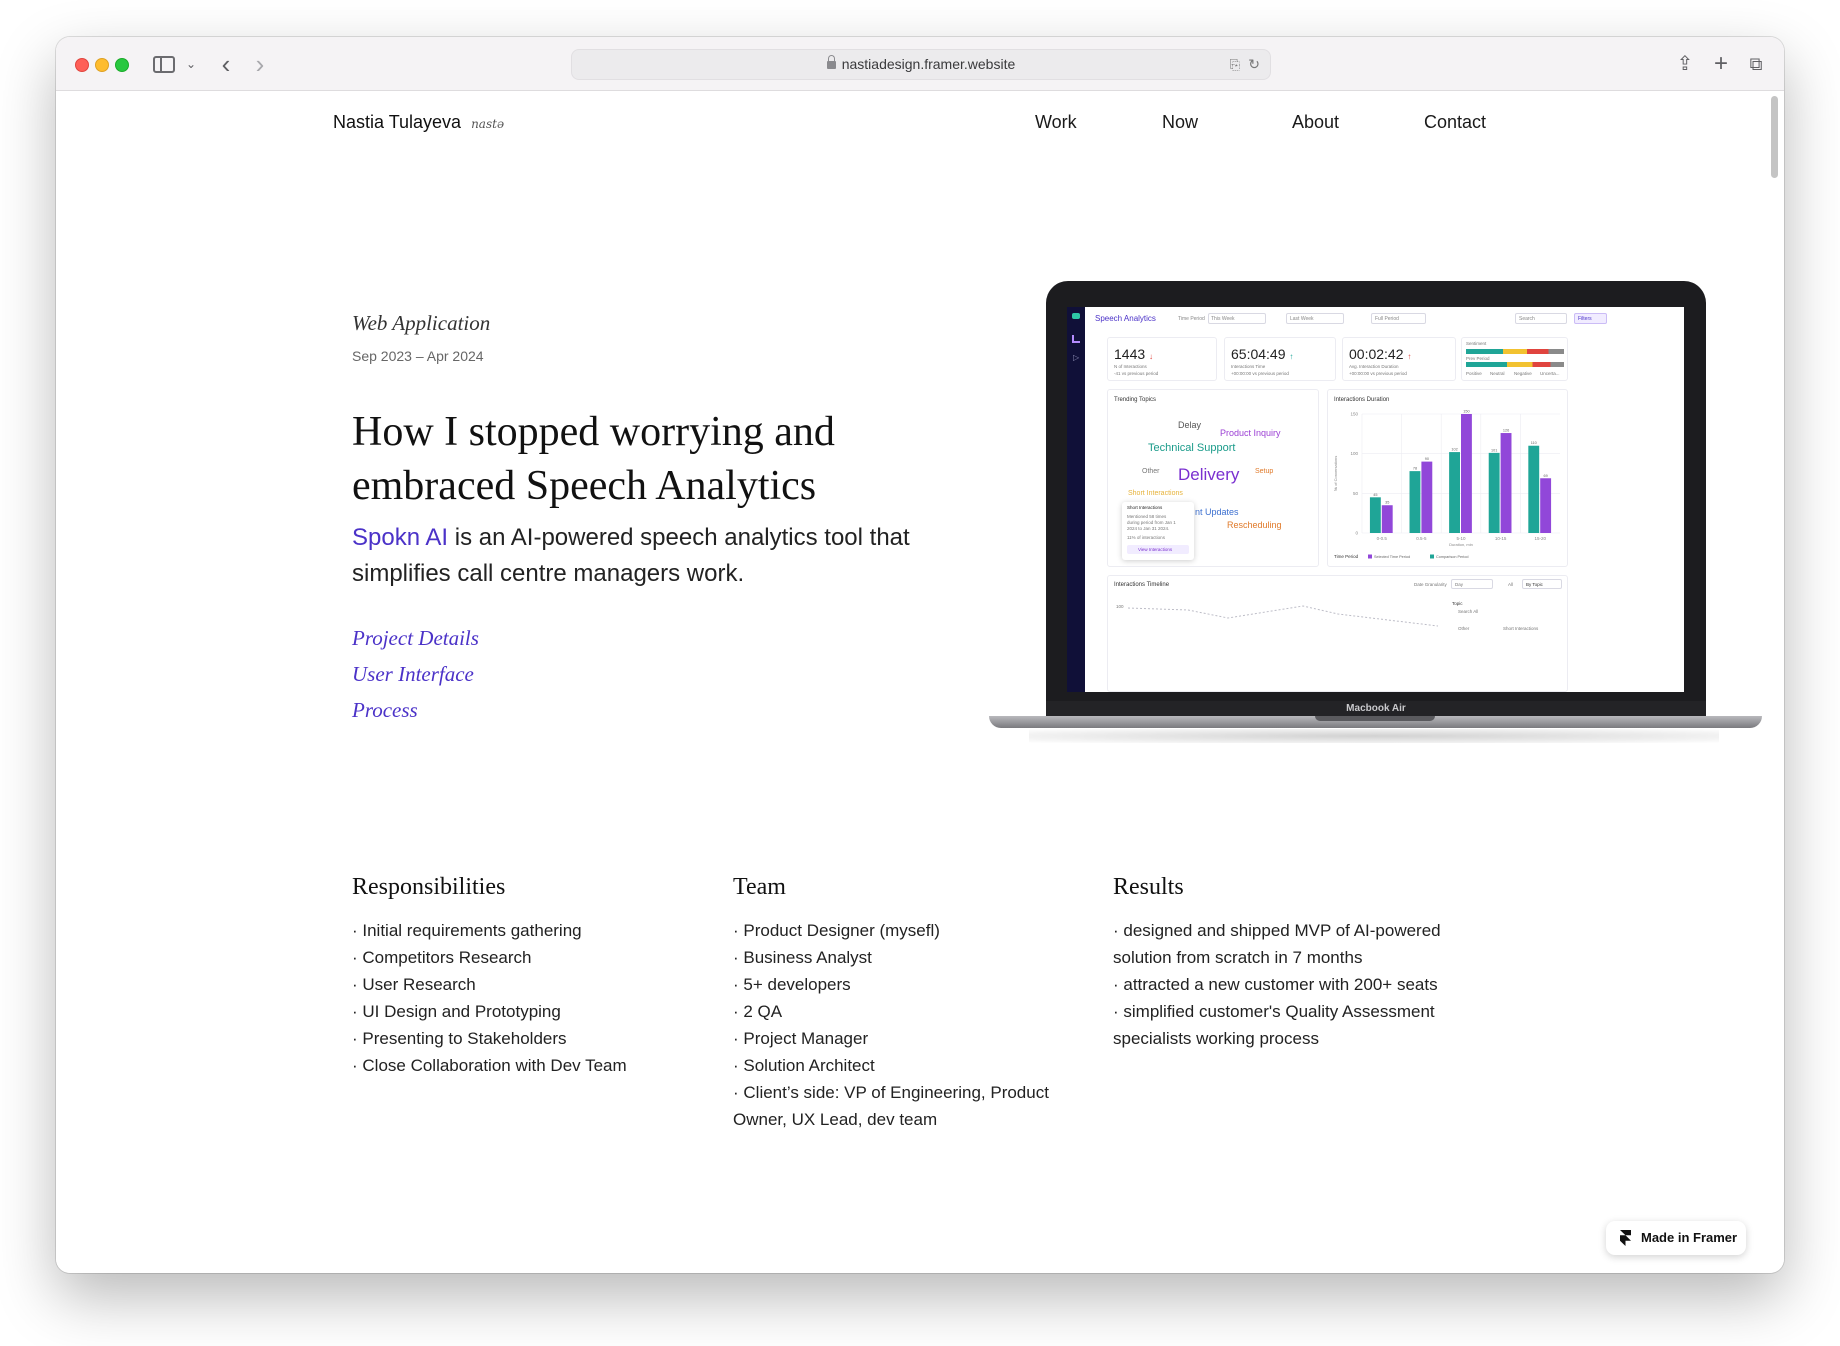 The height and width of the screenshot is (1346, 1840). Describe the element at coordinates (759, 887) in the screenshot. I see `team-title: Team` at that location.